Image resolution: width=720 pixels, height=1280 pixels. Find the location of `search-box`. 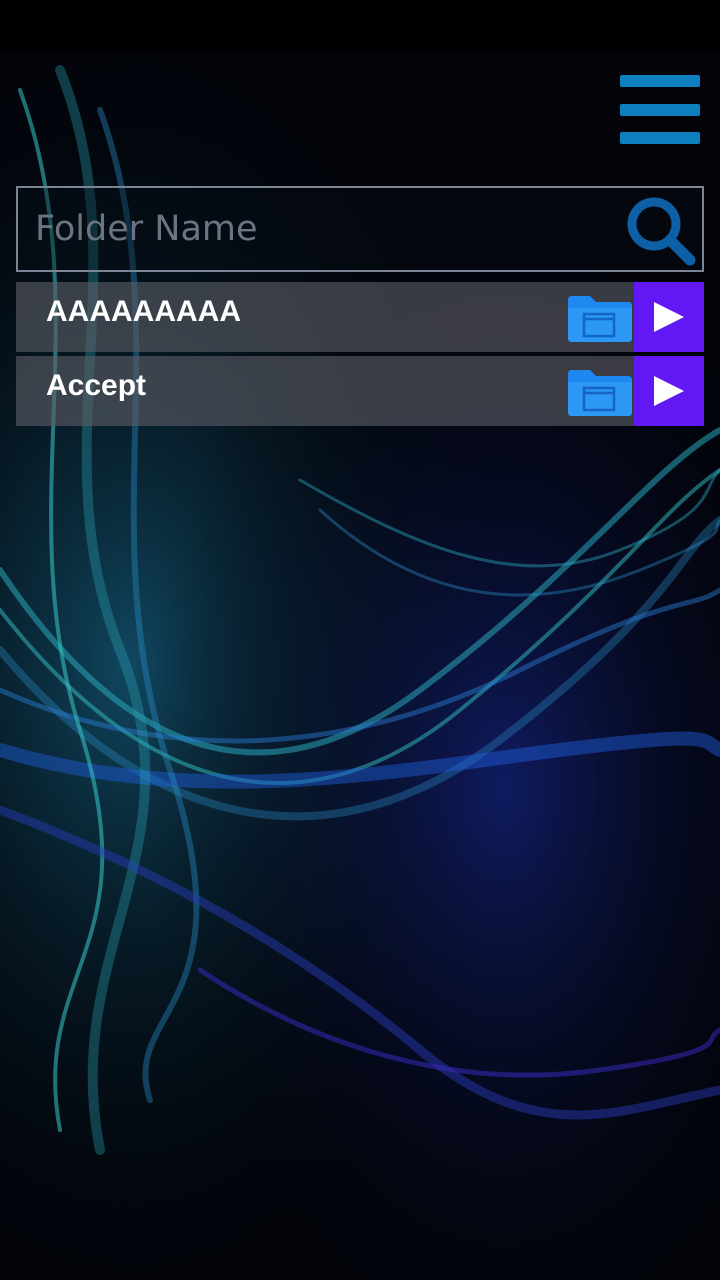

search-box is located at coordinates (360, 229).